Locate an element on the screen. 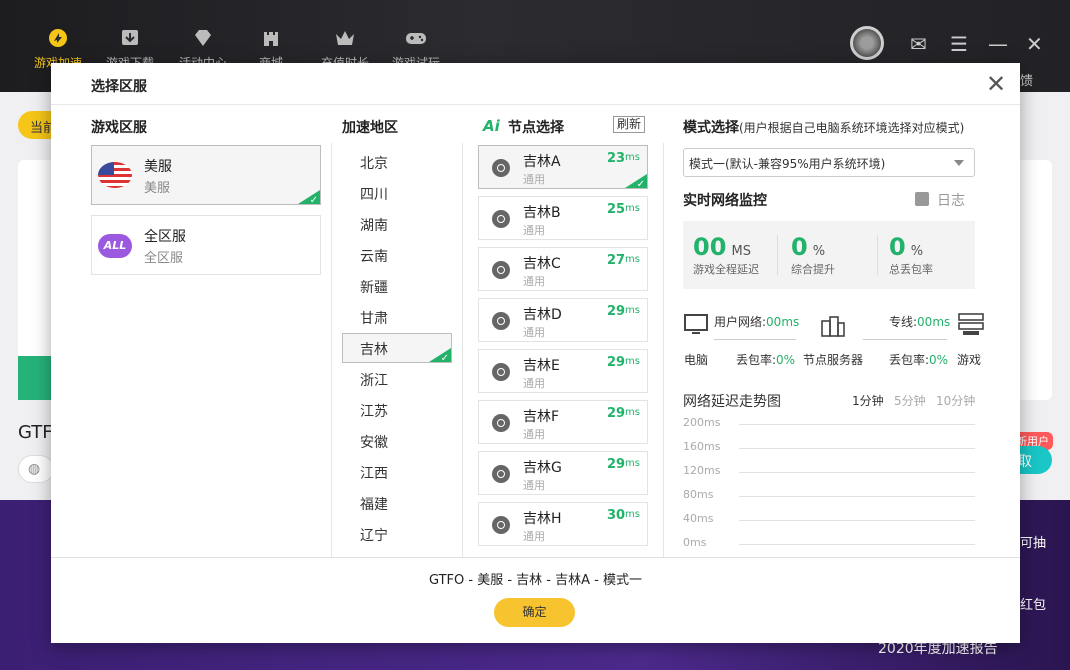 This screenshot has height=670, width=1070. server-option-us: 美服 美服 is located at coordinates (206, 175).